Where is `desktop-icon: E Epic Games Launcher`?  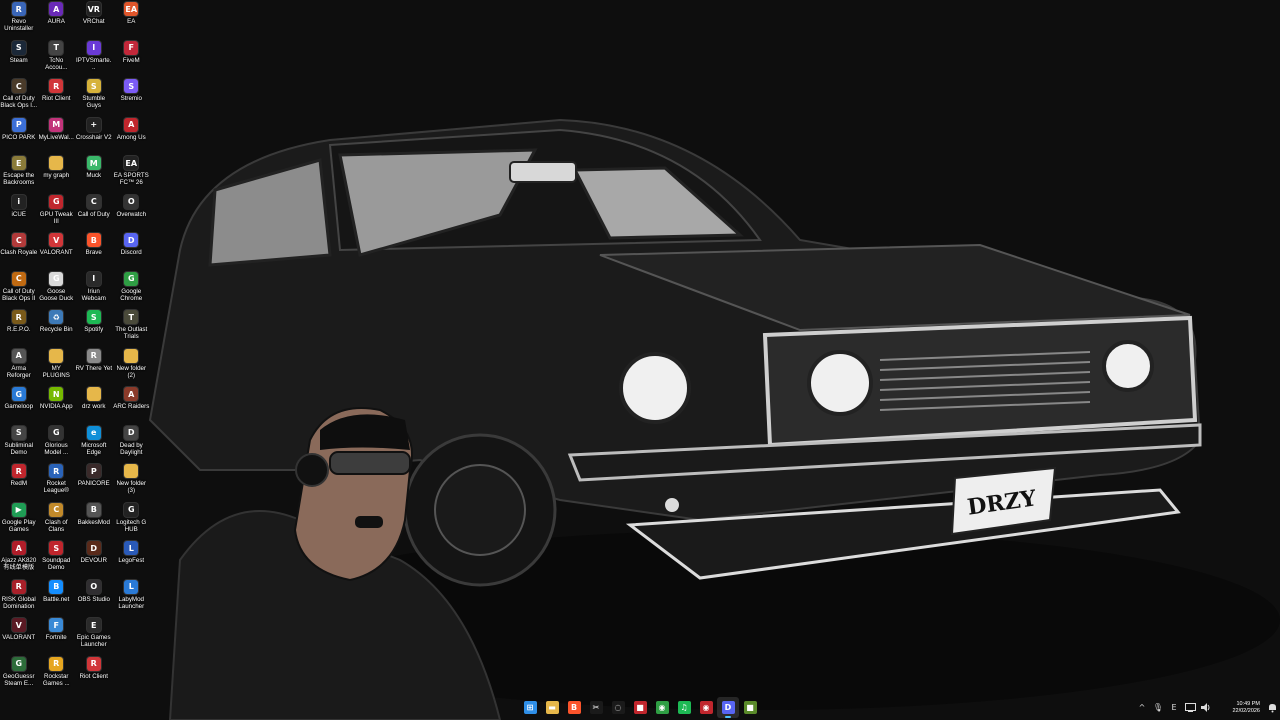 desktop-icon: E Epic Games Launcher is located at coordinates (94, 635).